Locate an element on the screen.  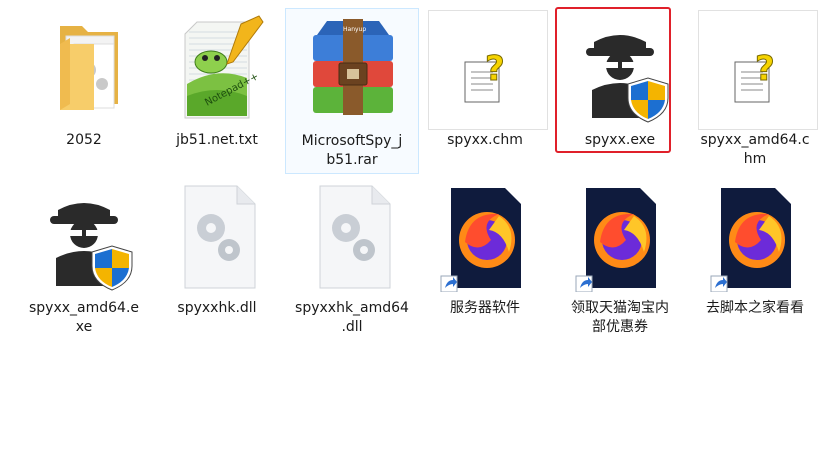
file-label-line: spyxx.chm is located at coordinates (485, 140).